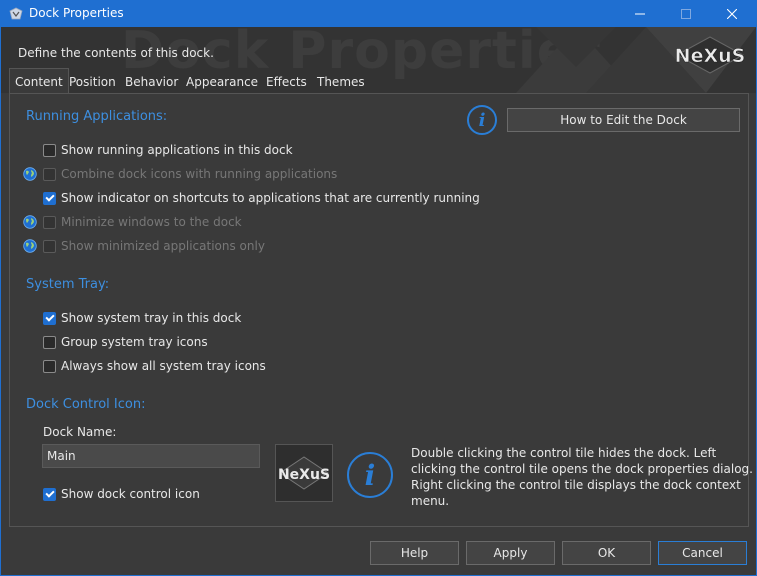 This screenshot has width=757, height=576. I want to click on minimize-button, so click(640, 14).